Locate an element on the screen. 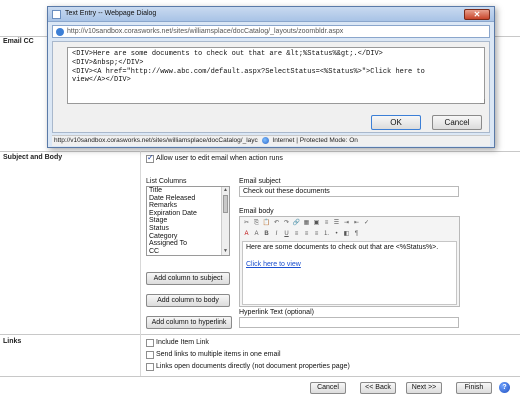 The image size is (520, 396). scroll-up-icon: ▲ is located at coordinates (225, 190).